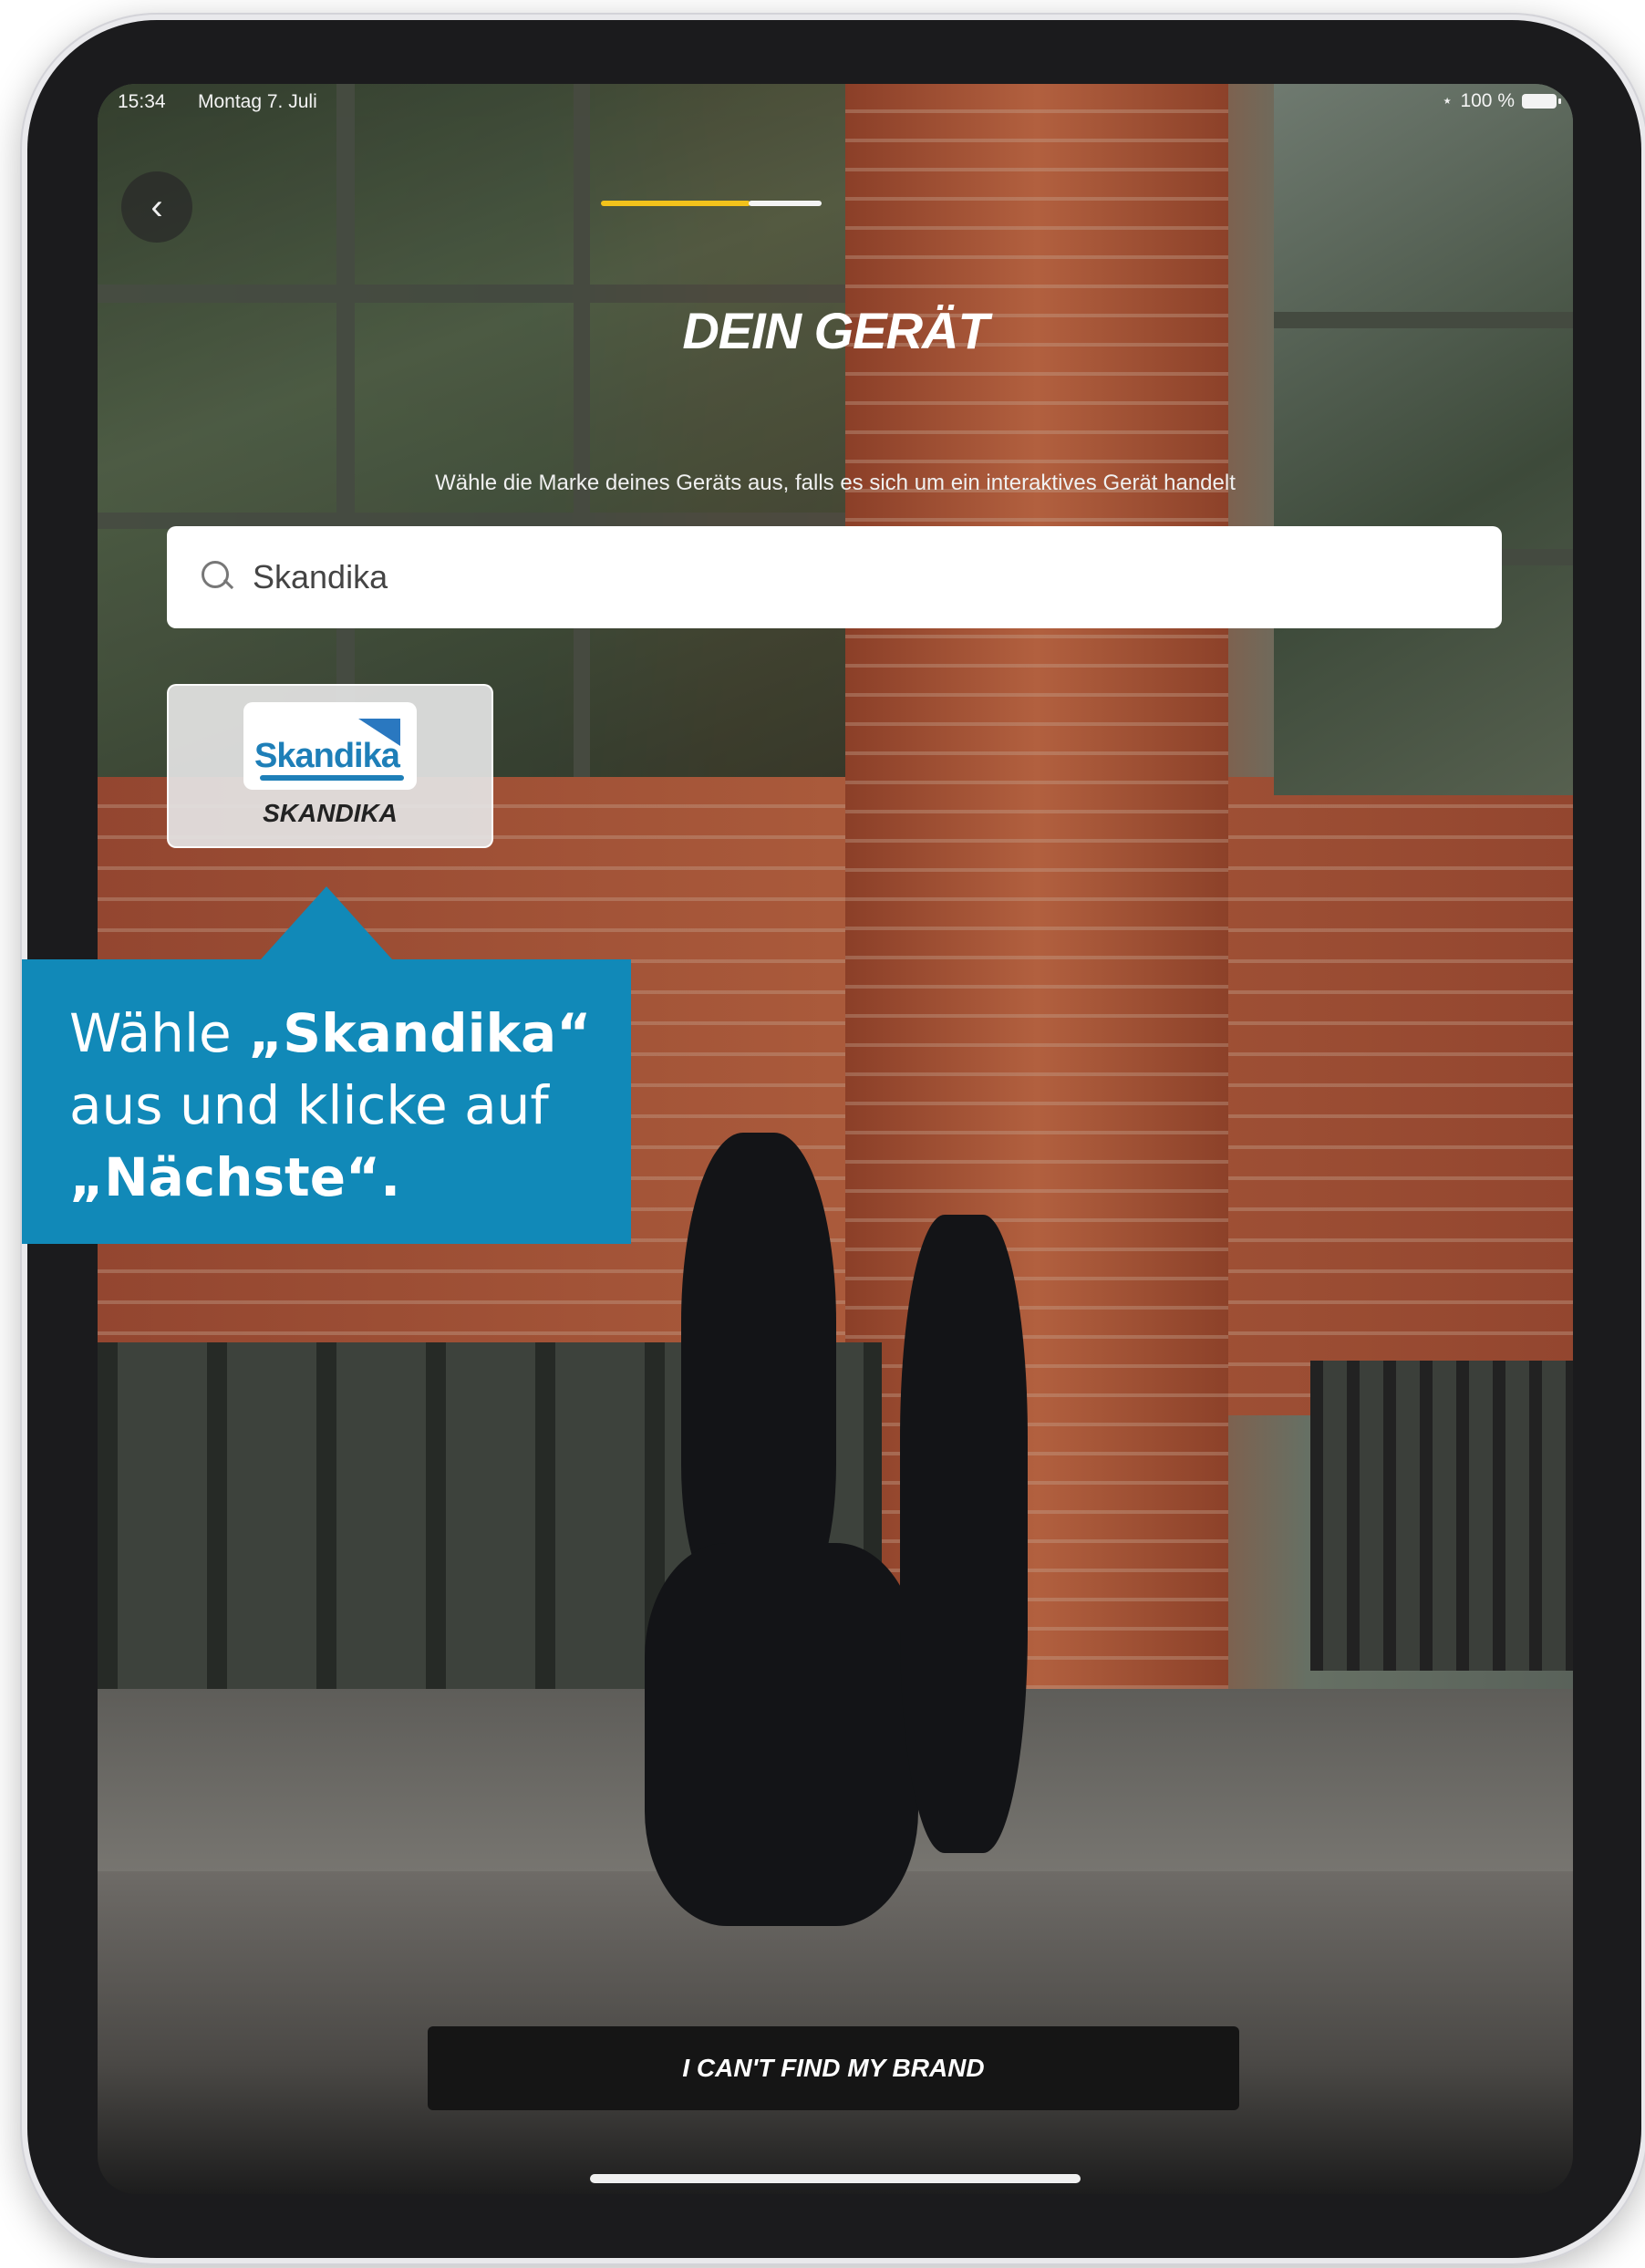  What do you see at coordinates (332, 778) in the screenshot?
I see `logo-underline` at bounding box center [332, 778].